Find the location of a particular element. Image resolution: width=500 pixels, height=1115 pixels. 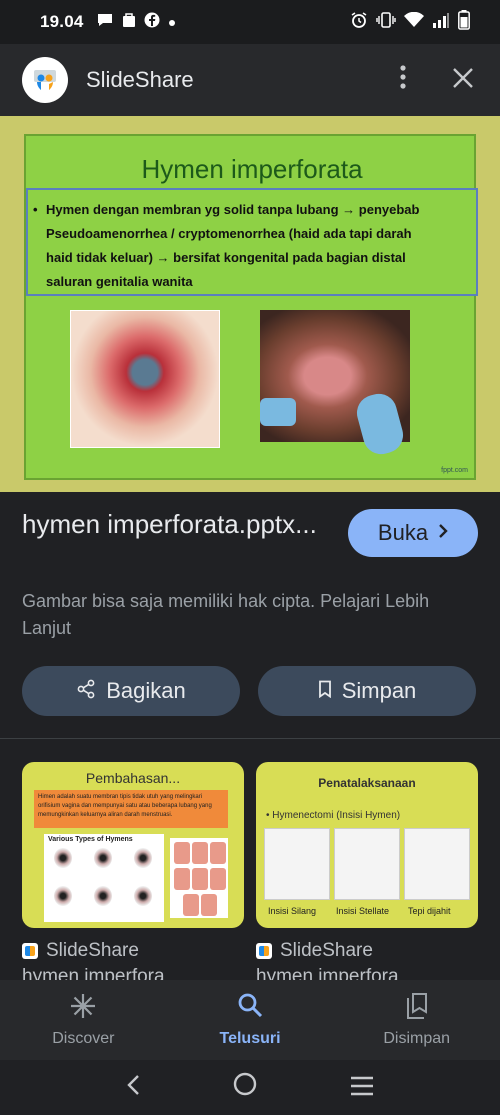

wifi-icon is located at coordinates (414, 22).